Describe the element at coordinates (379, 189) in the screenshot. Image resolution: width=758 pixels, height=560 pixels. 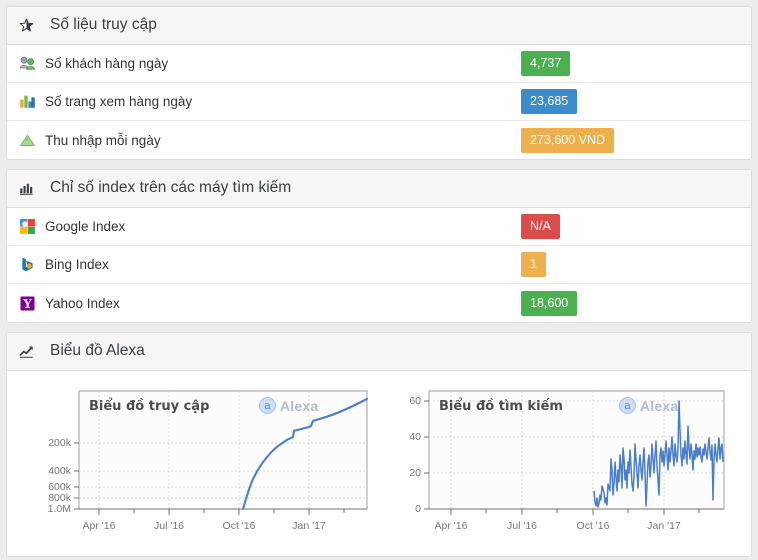
I see `search-index-header: Chỉ số index trên các máy tìm kiếm` at that location.